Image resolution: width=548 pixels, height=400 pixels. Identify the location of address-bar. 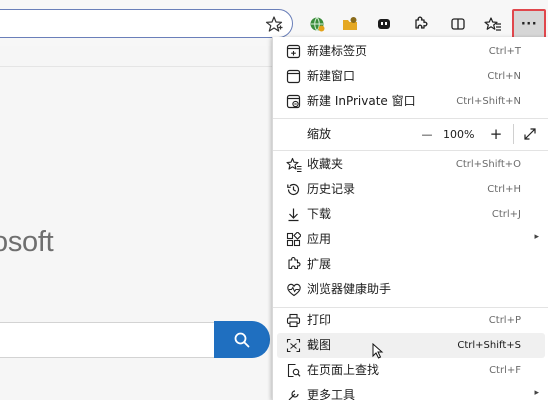
(146, 23).